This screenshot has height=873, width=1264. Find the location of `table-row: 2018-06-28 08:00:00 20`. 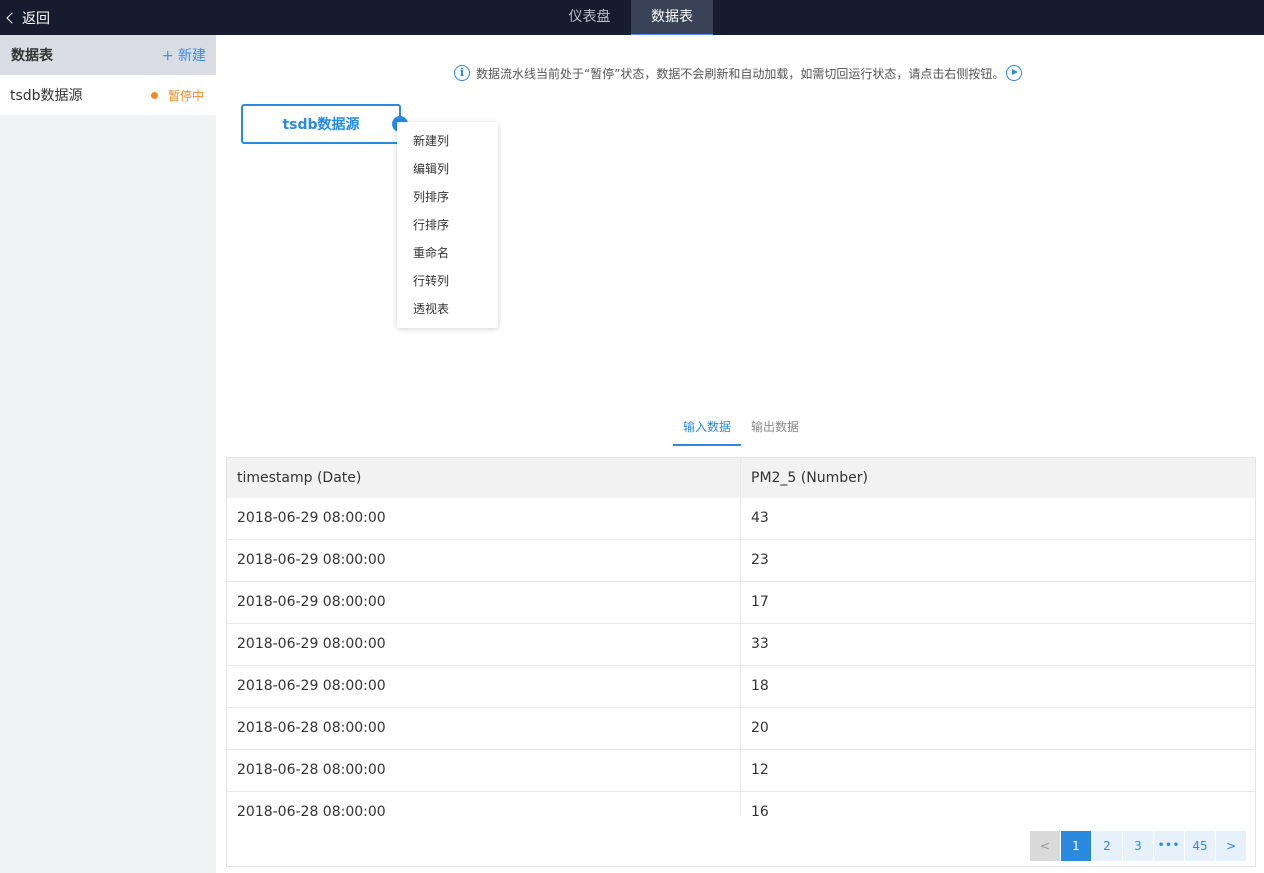

table-row: 2018-06-28 08:00:00 20 is located at coordinates (741, 729).